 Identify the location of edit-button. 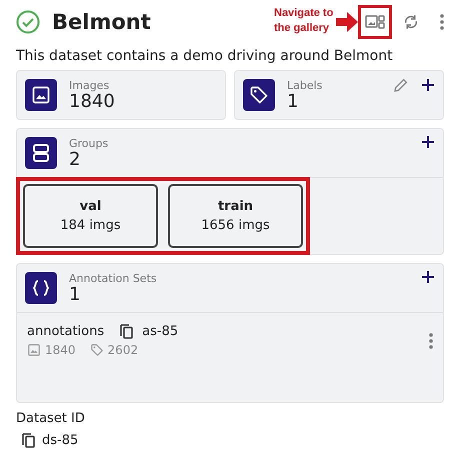
(401, 85).